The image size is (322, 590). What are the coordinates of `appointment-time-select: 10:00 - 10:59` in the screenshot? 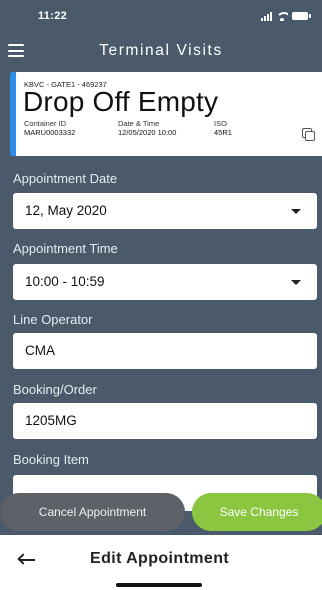 It's located at (165, 282).